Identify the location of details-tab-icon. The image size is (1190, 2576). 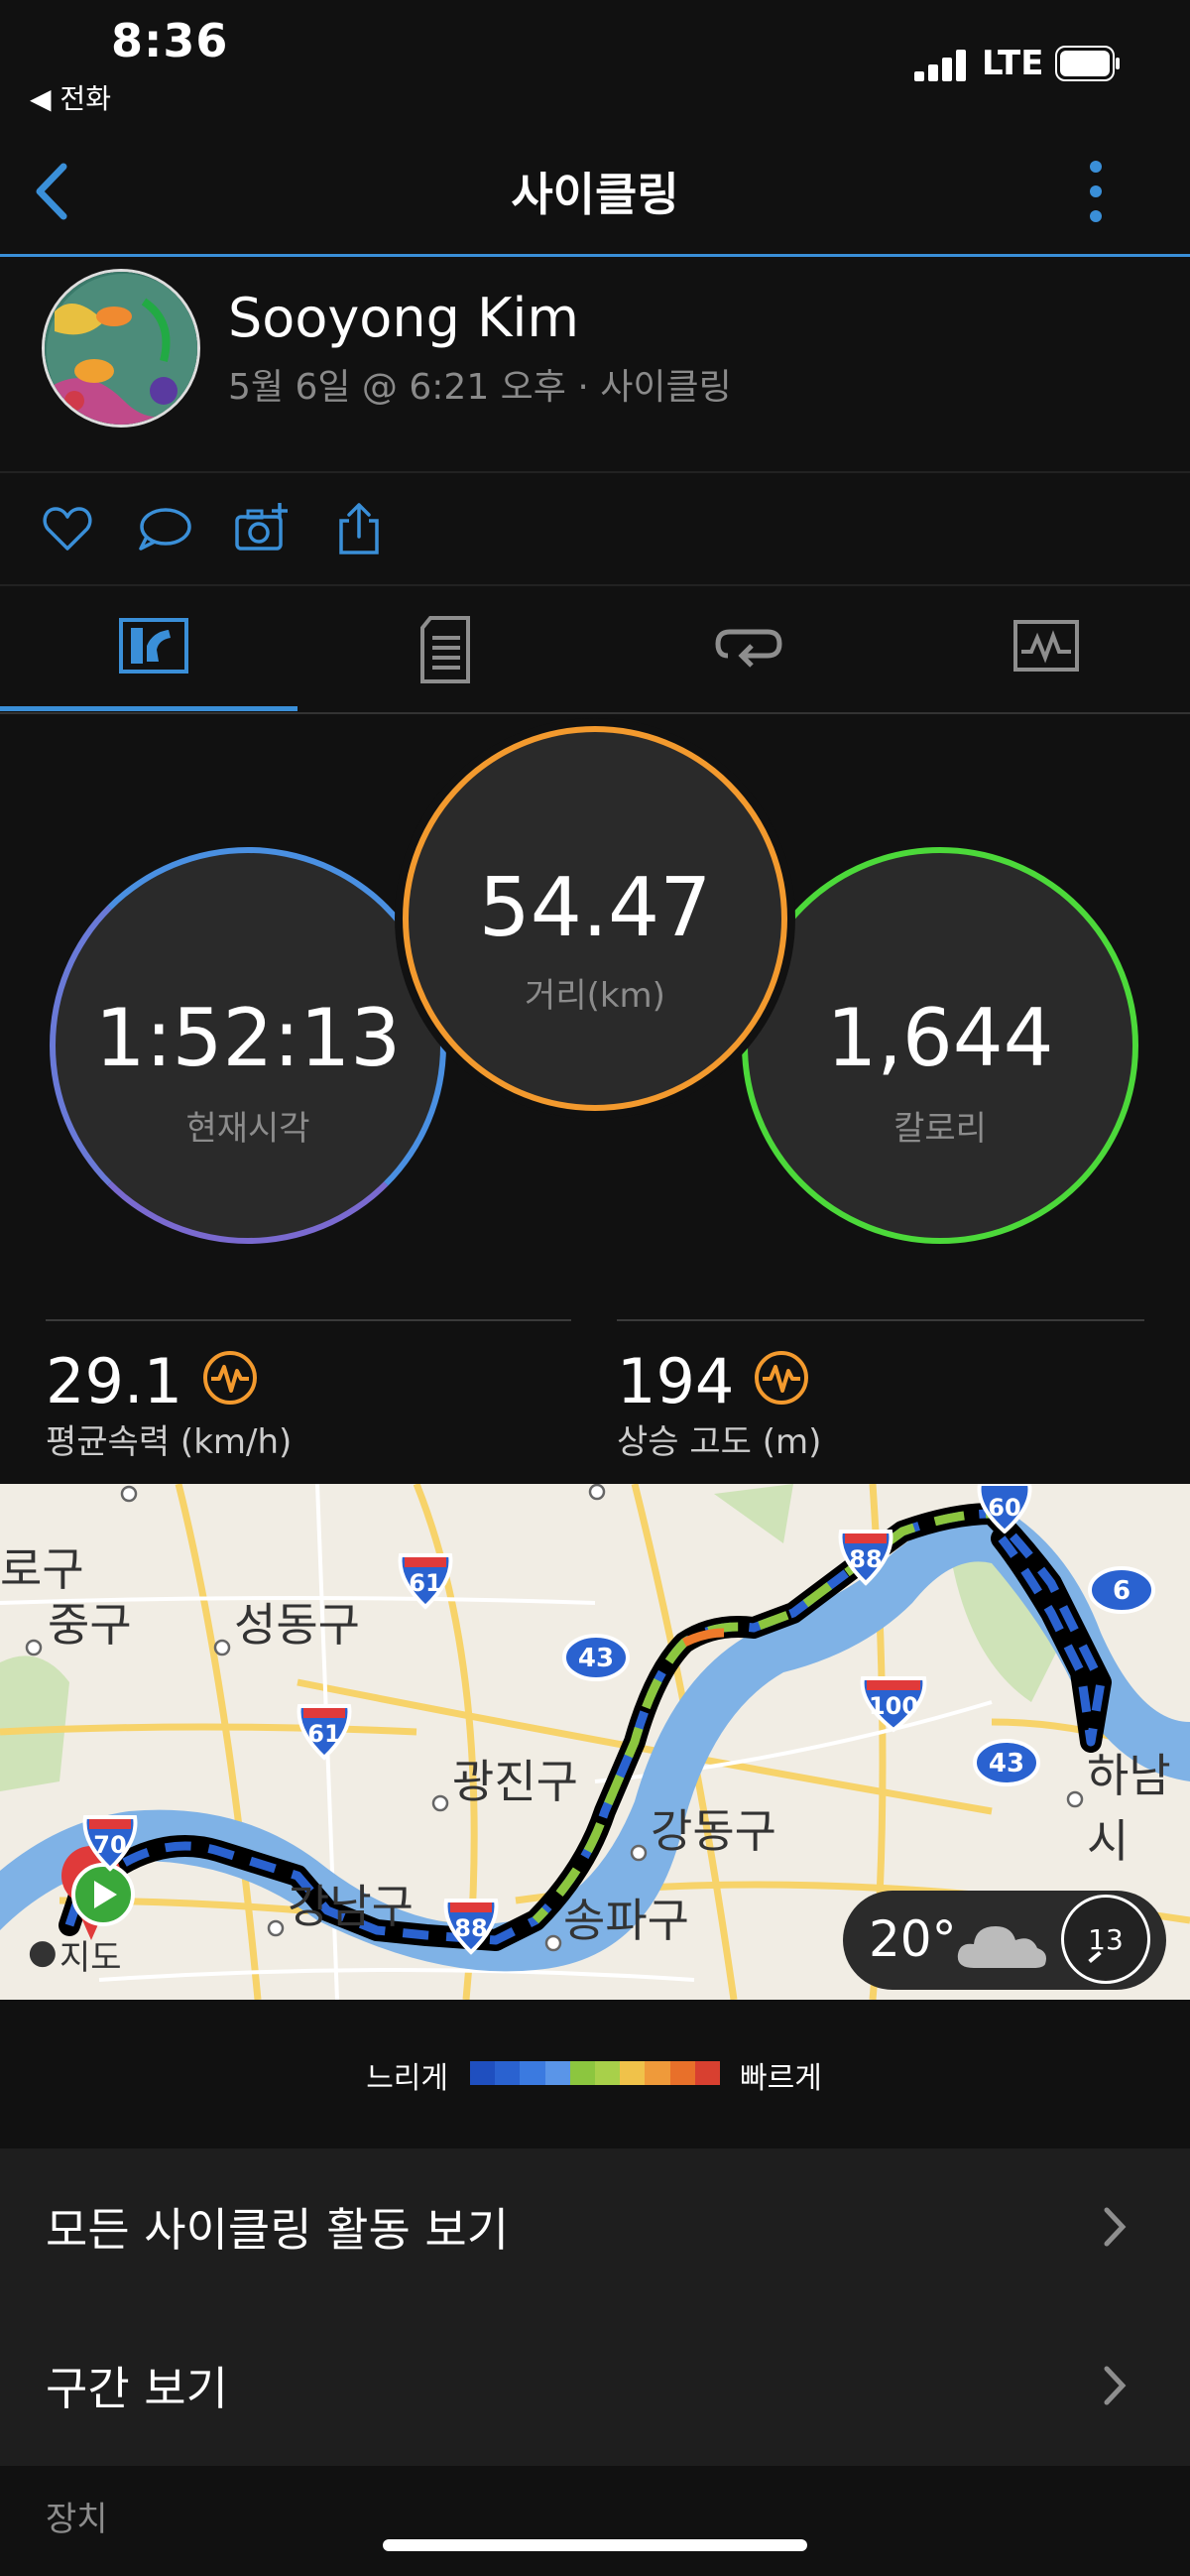
(445, 649).